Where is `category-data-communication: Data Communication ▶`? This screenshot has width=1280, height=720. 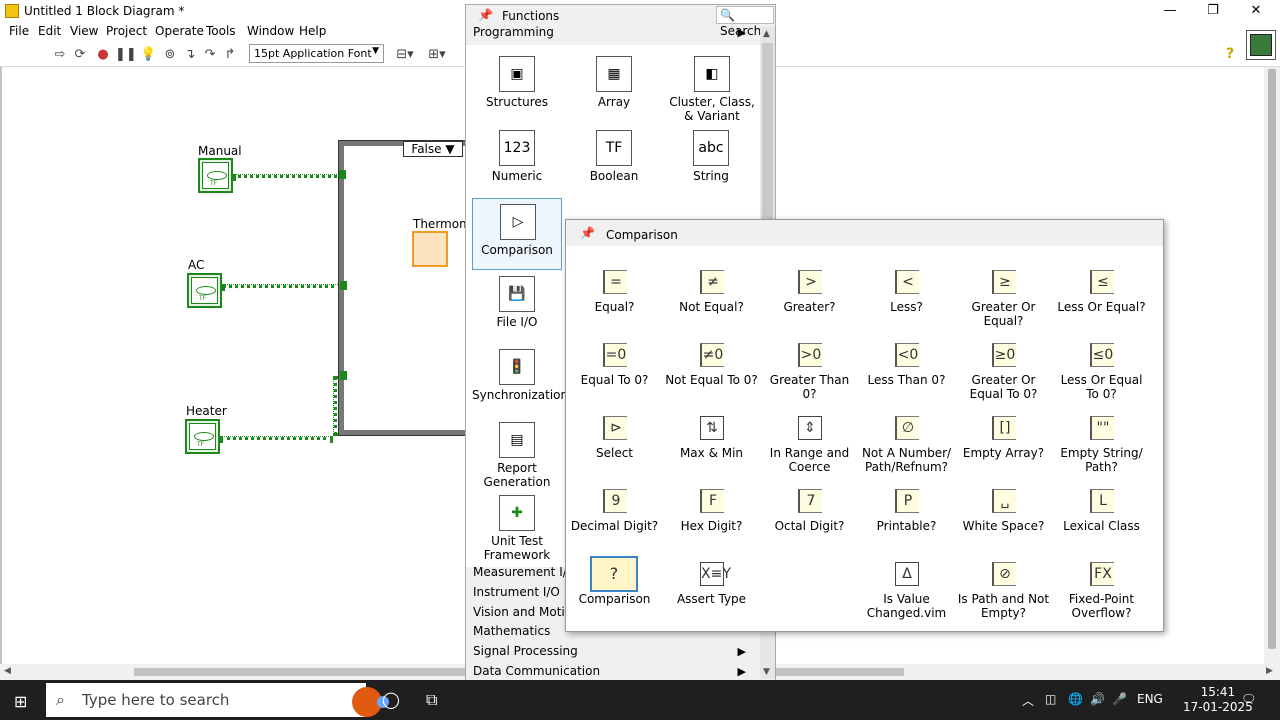 category-data-communication: Data Communication ▶ is located at coordinates (613, 672).